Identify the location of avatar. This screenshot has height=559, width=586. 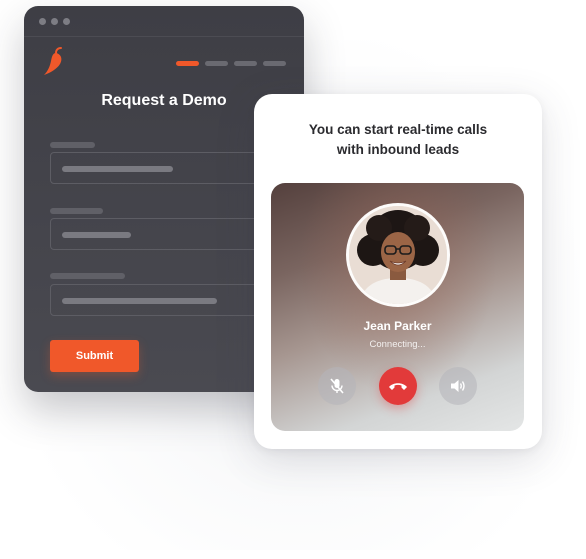
(398, 255).